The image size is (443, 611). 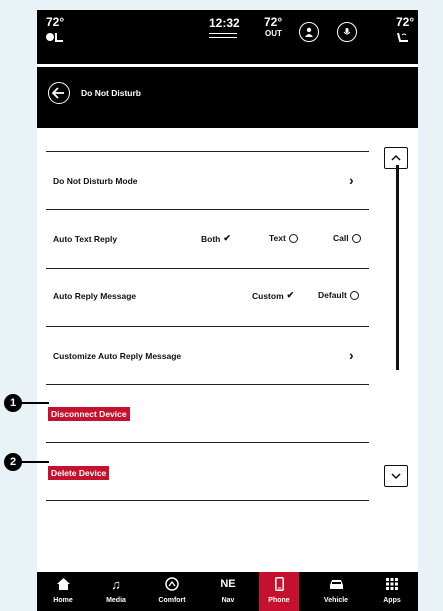 What do you see at coordinates (223, 33) in the screenshot?
I see `time-underline` at bounding box center [223, 33].